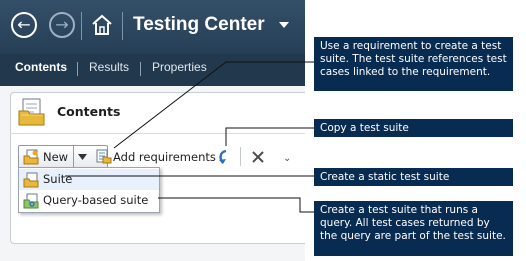 Image resolution: width=526 pixels, height=261 pixels. I want to click on overflow-icon: ⌄, so click(287, 158).